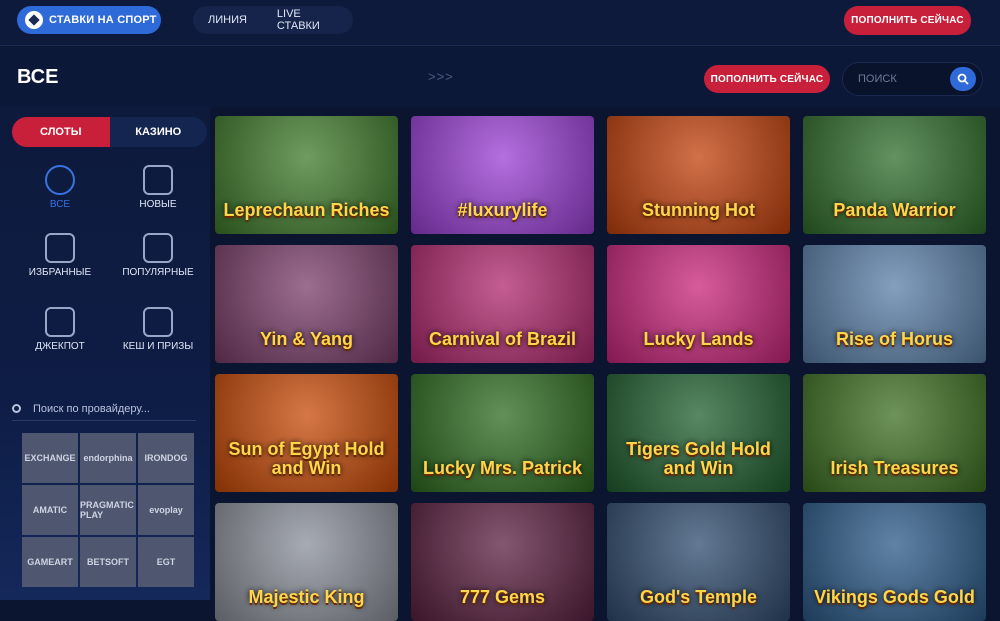 This screenshot has height=621, width=1000. What do you see at coordinates (306, 339) in the screenshot?
I see `game-title: Yin & Yang` at bounding box center [306, 339].